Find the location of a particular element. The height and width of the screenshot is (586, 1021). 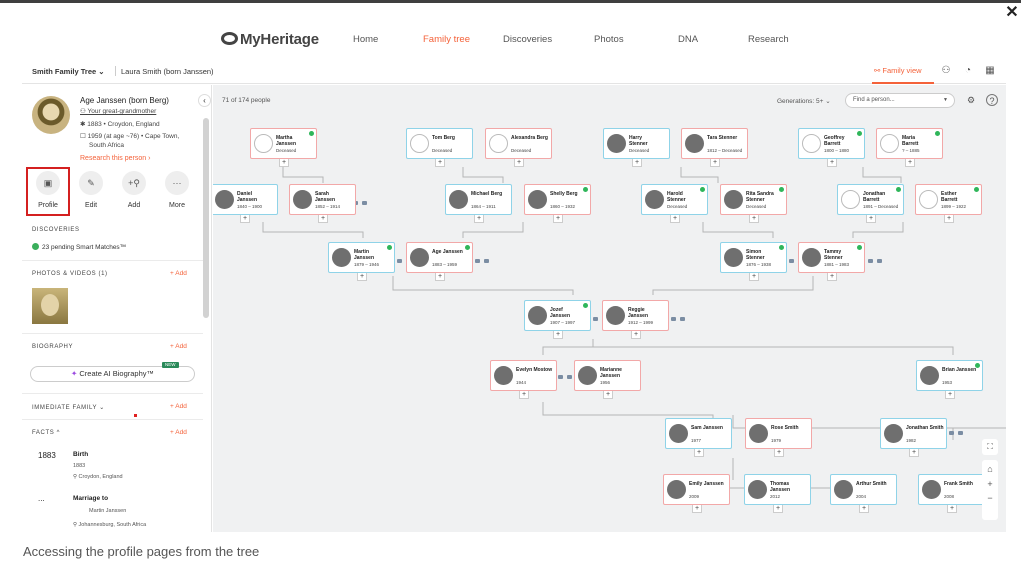

family-view-tab: ⚯ Family view is located at coordinates (898, 70).